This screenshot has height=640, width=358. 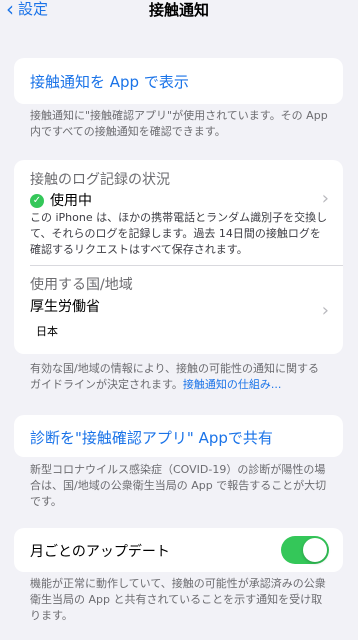 What do you see at coordinates (178, 550) in the screenshot?
I see `monthly-update-card: 月ごとのアップデート` at bounding box center [178, 550].